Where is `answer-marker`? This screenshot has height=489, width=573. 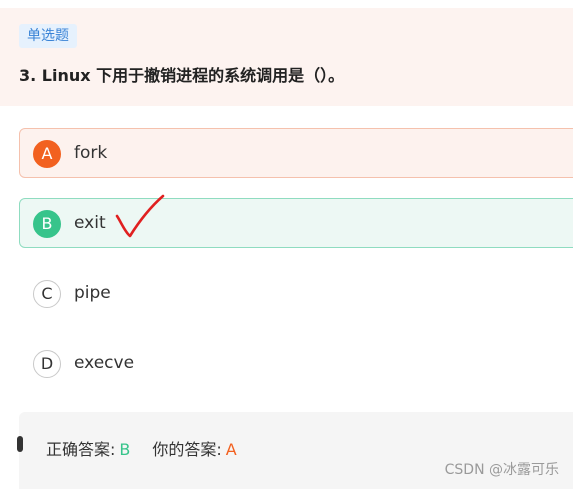
answer-marker is located at coordinates (20, 444).